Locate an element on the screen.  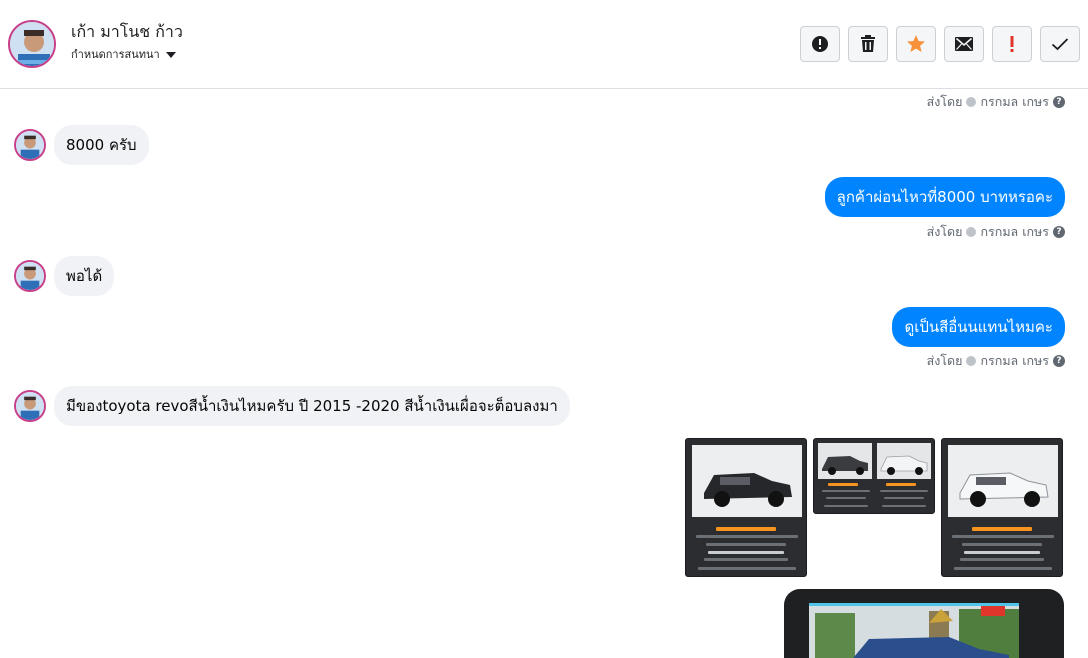
image-attachment-large is located at coordinates (924, 623).